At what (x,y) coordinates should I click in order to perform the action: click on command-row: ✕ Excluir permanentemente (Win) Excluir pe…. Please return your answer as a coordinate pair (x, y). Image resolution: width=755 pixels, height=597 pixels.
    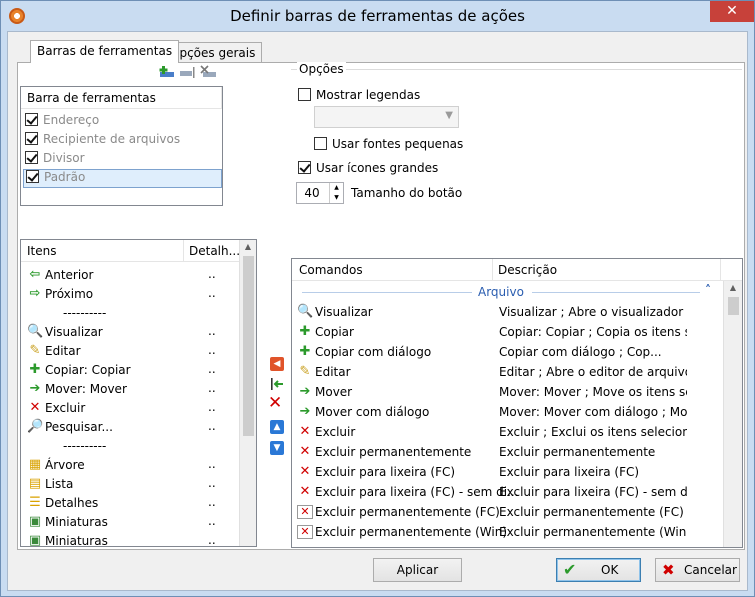
    Looking at the image, I should click on (505, 532).